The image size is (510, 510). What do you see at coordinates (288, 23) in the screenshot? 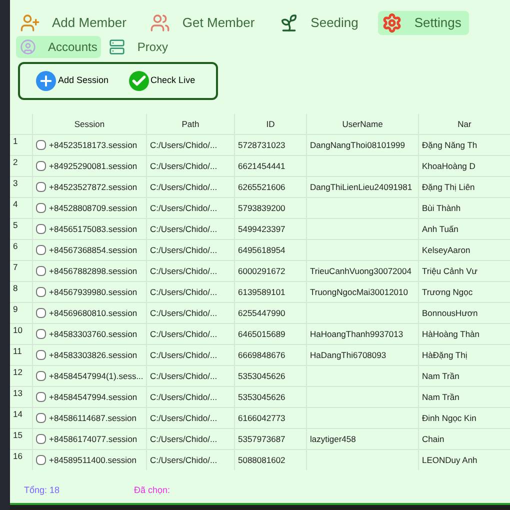
I see `sprout-icon` at bounding box center [288, 23].